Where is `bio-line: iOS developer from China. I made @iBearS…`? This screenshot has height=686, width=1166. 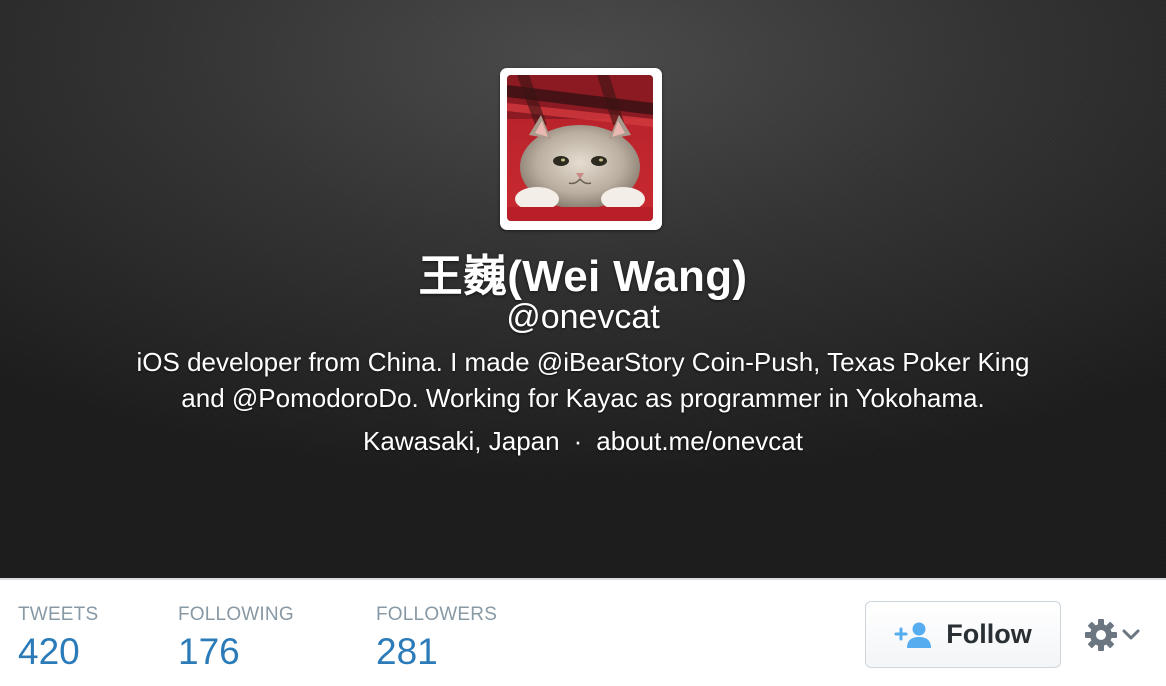 bio-line: iOS developer from China. I made @iBearS… is located at coordinates (583, 362).